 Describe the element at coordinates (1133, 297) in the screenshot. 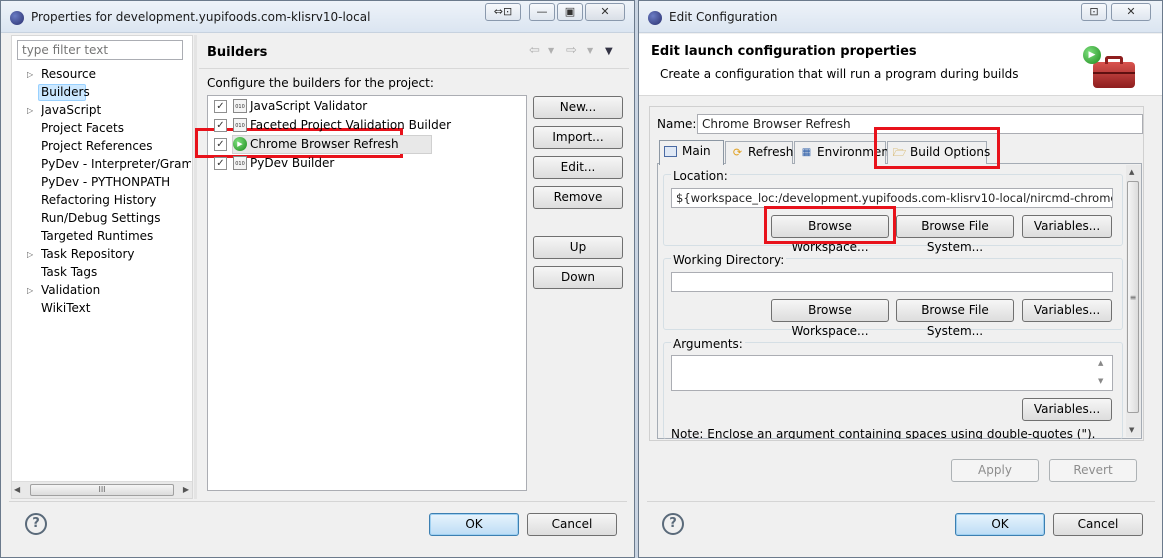

I see `scrollbar-thumb: ≡` at that location.